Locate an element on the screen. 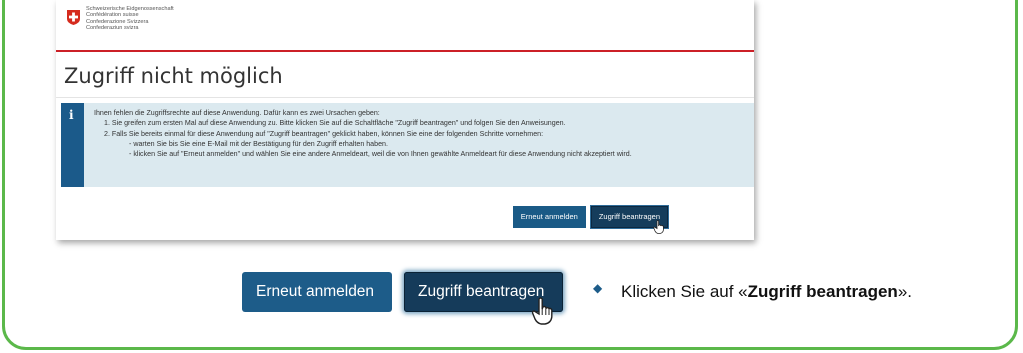 The image size is (1023, 353). relogin-button-zoom: Erneut anmelden is located at coordinates (317, 292).